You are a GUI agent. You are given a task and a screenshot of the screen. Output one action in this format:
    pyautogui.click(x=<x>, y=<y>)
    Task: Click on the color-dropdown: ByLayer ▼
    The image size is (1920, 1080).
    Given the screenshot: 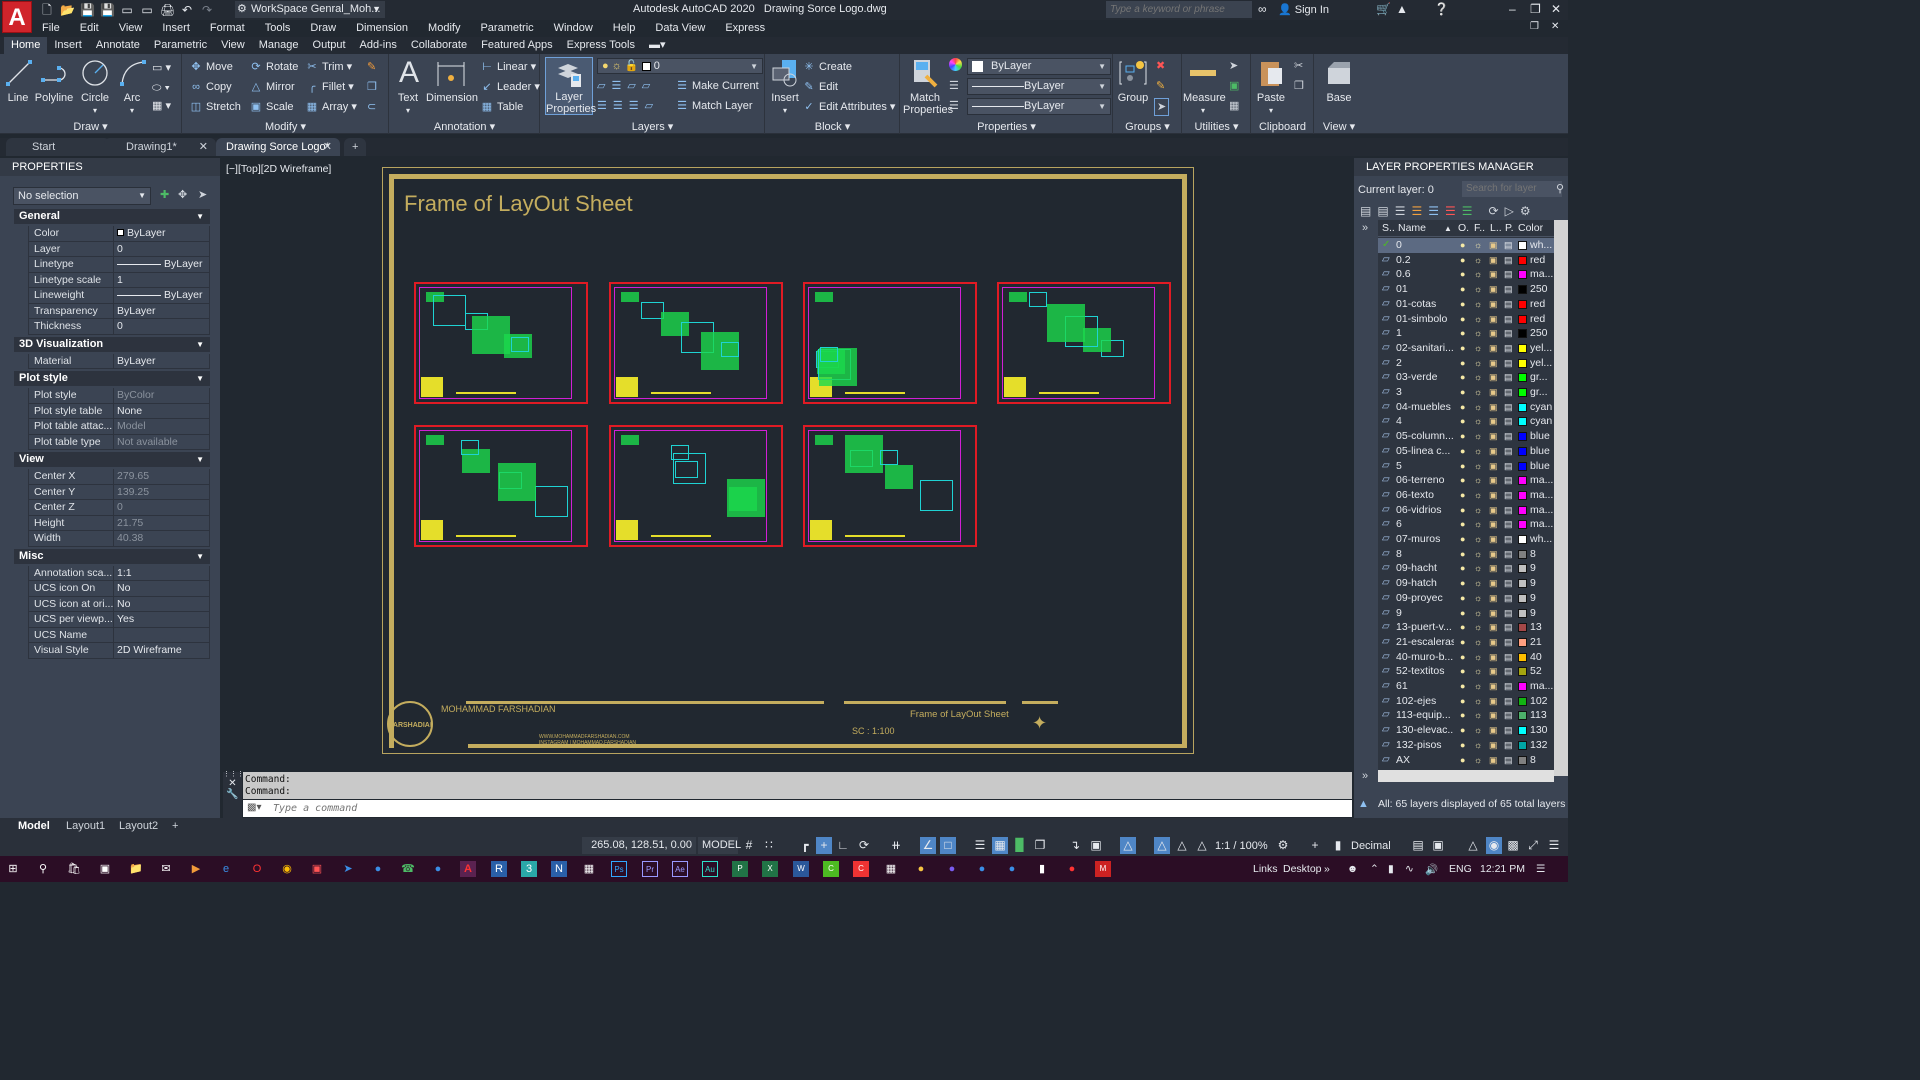 What is the action you would take?
    pyautogui.click(x=1039, y=66)
    